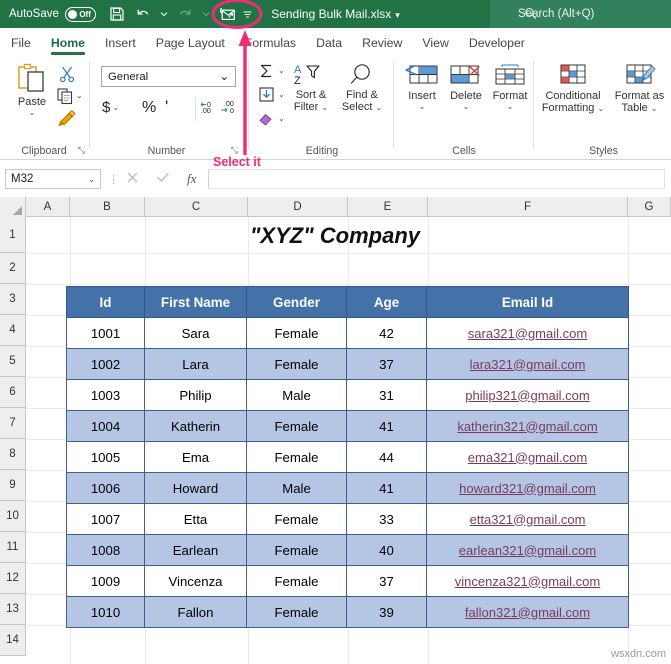  Describe the element at coordinates (13, 299) in the screenshot. I see `row-header-3: 3` at that location.